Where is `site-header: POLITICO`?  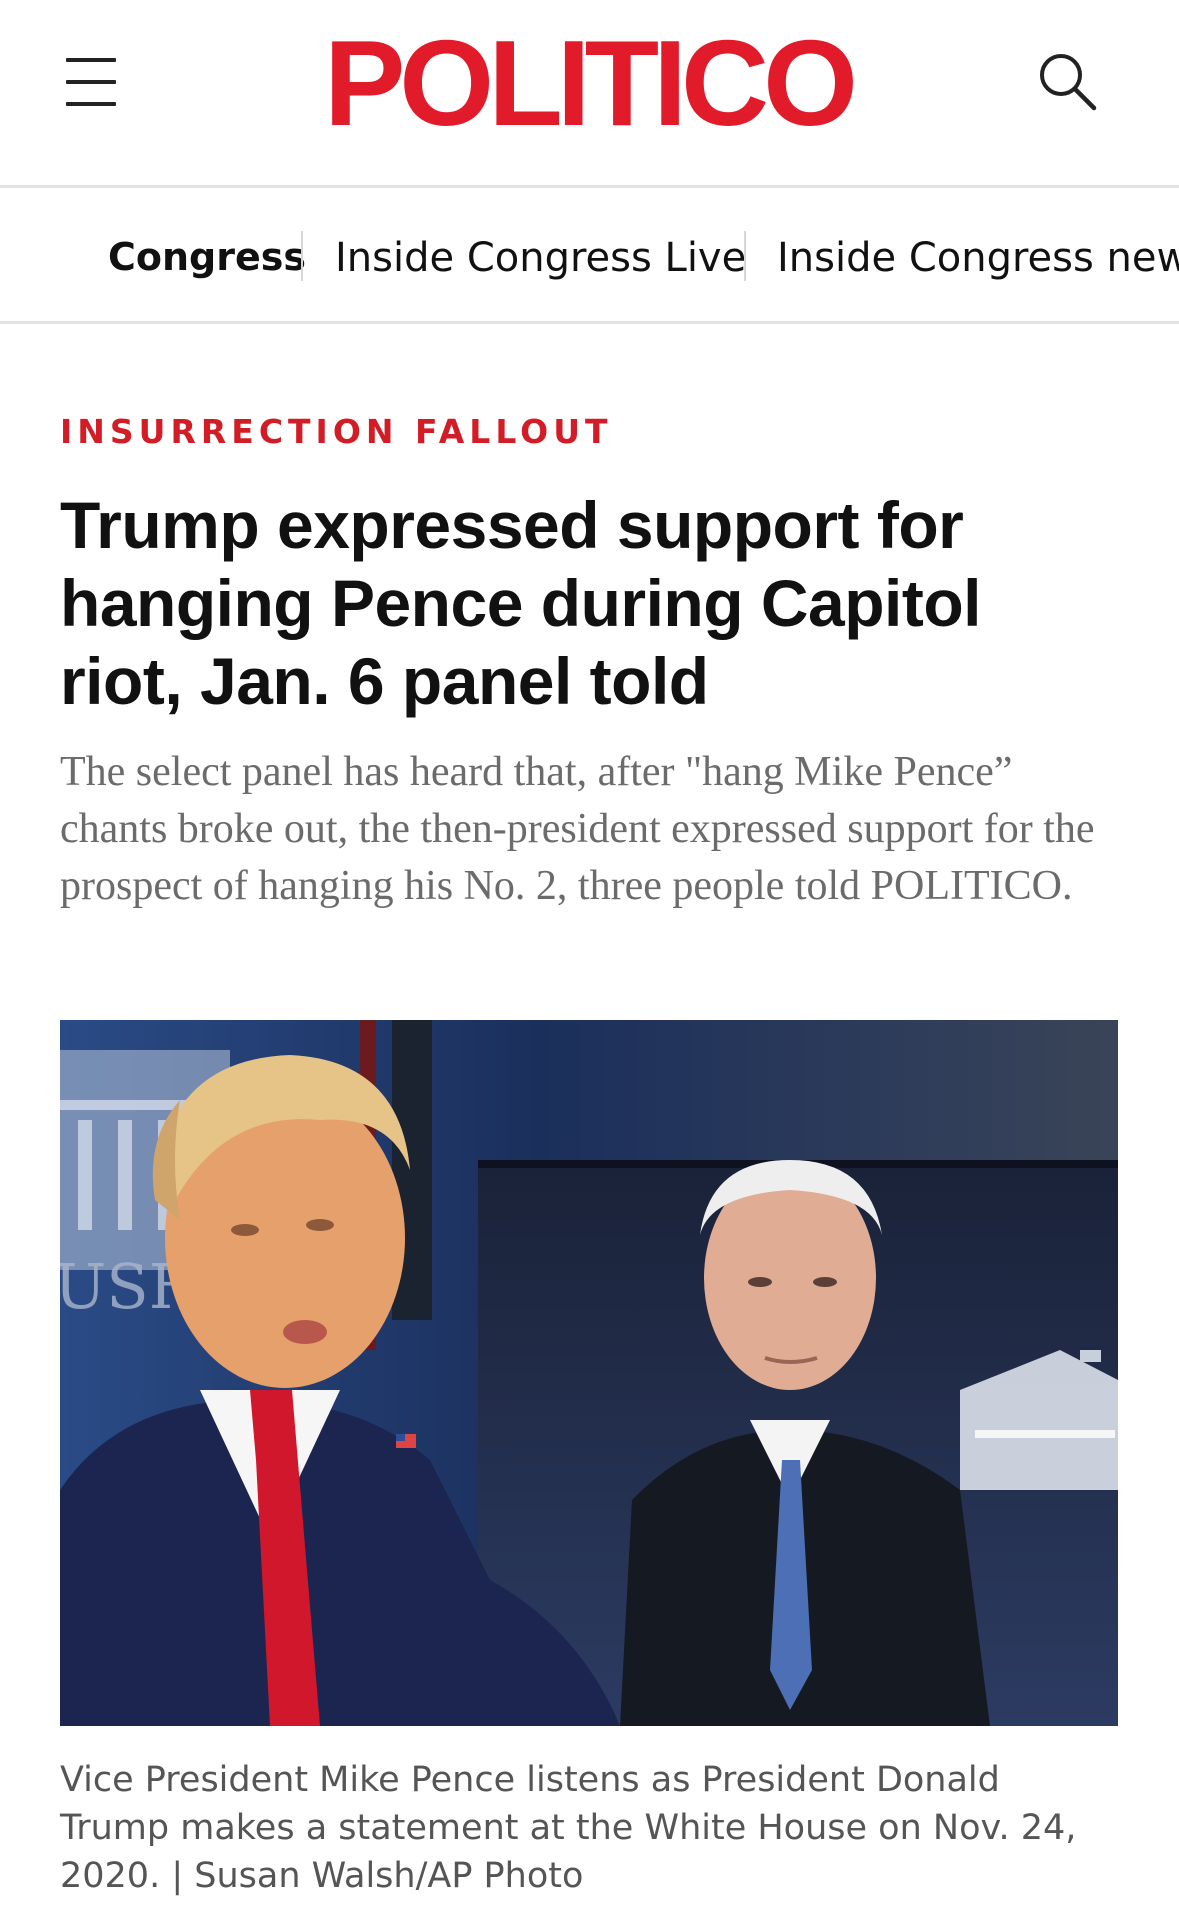 site-header: POLITICO is located at coordinates (589, 94).